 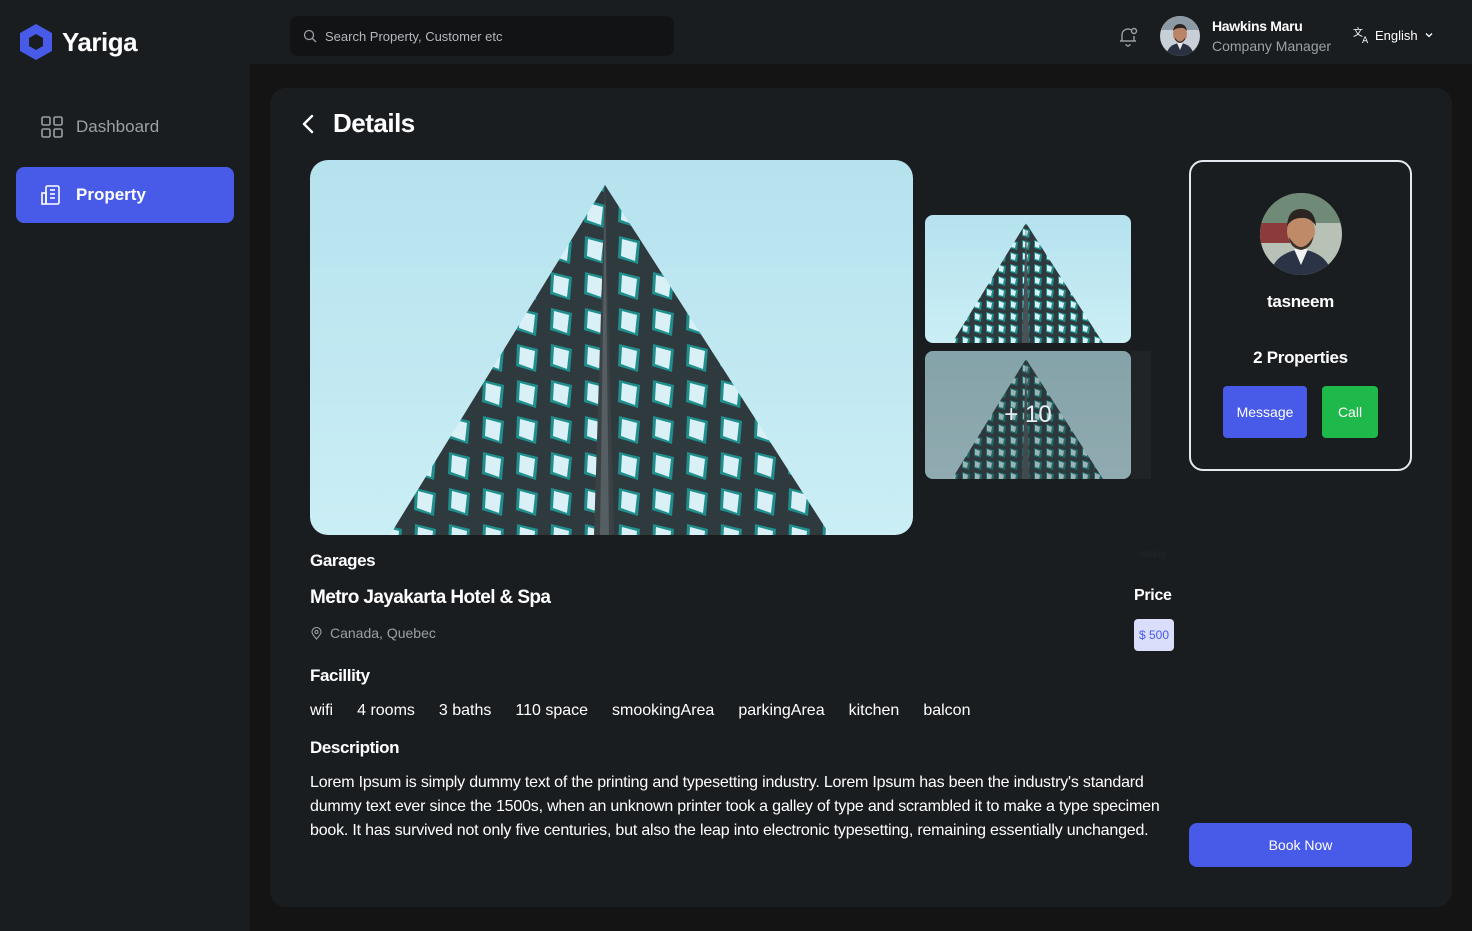 What do you see at coordinates (1272, 46) in the screenshot?
I see `user-role: Company Manager` at bounding box center [1272, 46].